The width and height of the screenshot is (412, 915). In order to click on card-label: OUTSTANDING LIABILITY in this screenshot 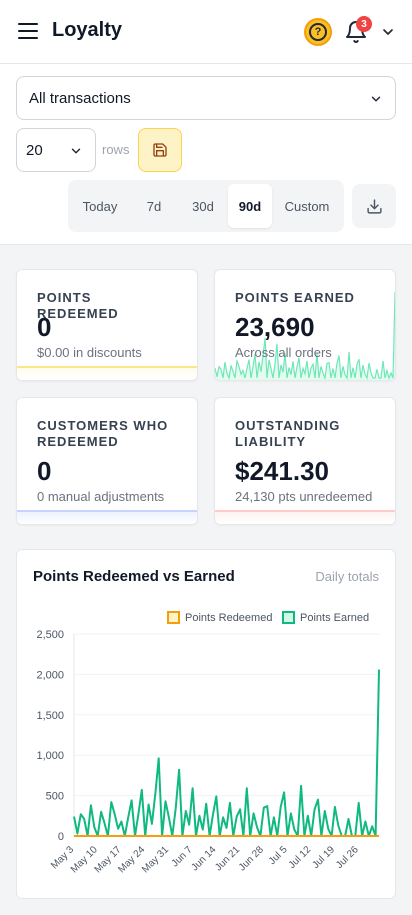, I will do `click(288, 433)`.